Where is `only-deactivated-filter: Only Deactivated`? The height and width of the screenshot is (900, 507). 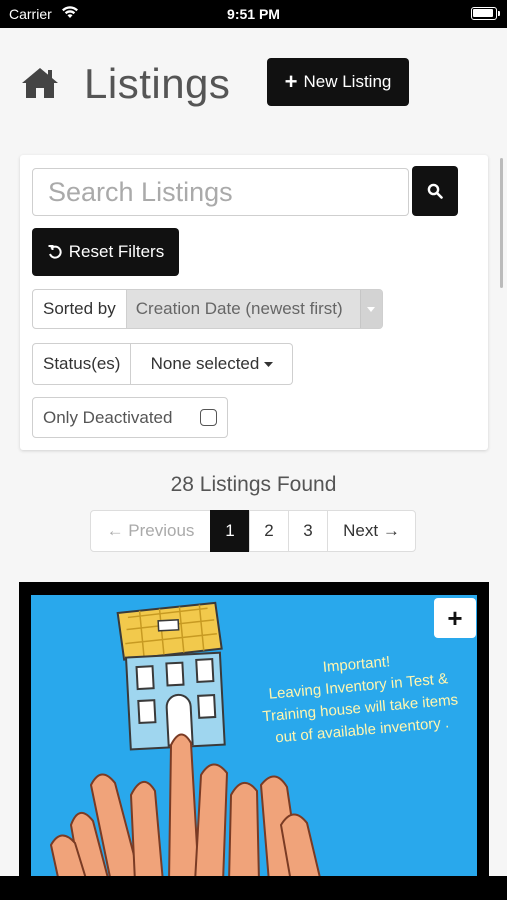 only-deactivated-filter: Only Deactivated is located at coordinates (130, 417).